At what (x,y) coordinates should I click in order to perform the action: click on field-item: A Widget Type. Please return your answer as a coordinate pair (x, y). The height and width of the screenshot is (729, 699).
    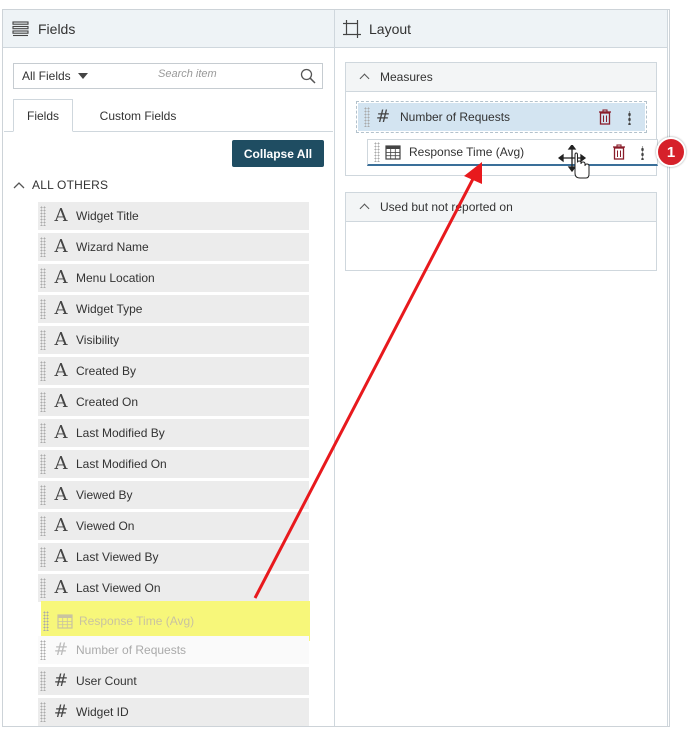
    Looking at the image, I should click on (173, 309).